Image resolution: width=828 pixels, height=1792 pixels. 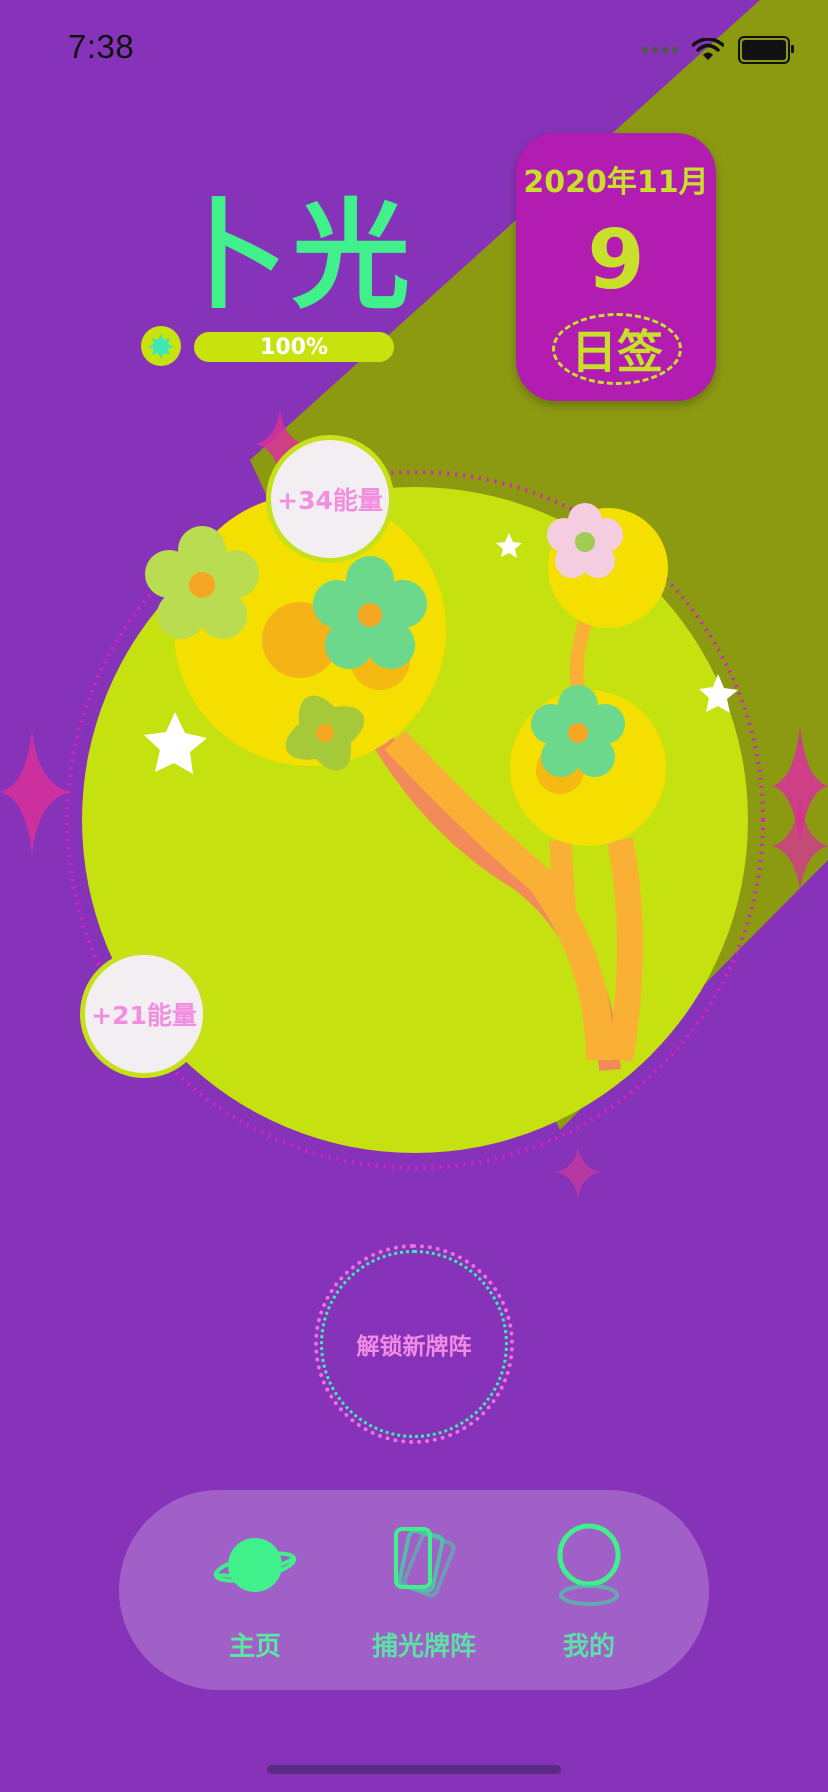 I want to click on status-icons, so click(x=718, y=50).